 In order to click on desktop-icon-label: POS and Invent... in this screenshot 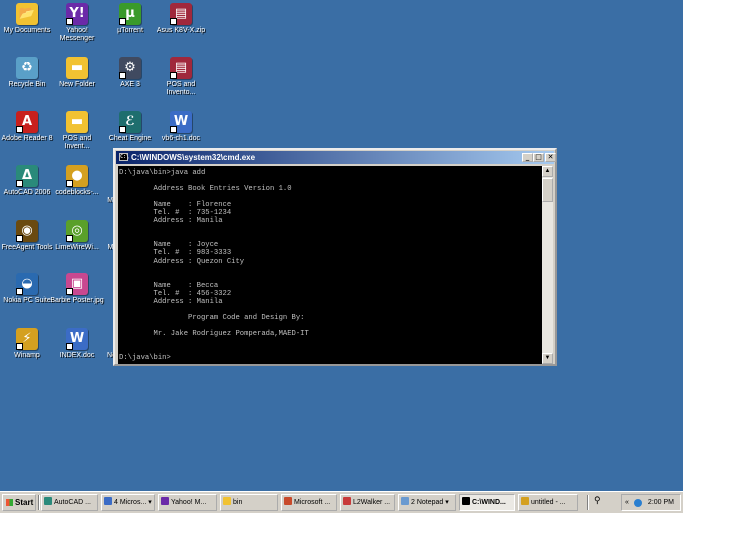, I will do `click(77, 142)`.